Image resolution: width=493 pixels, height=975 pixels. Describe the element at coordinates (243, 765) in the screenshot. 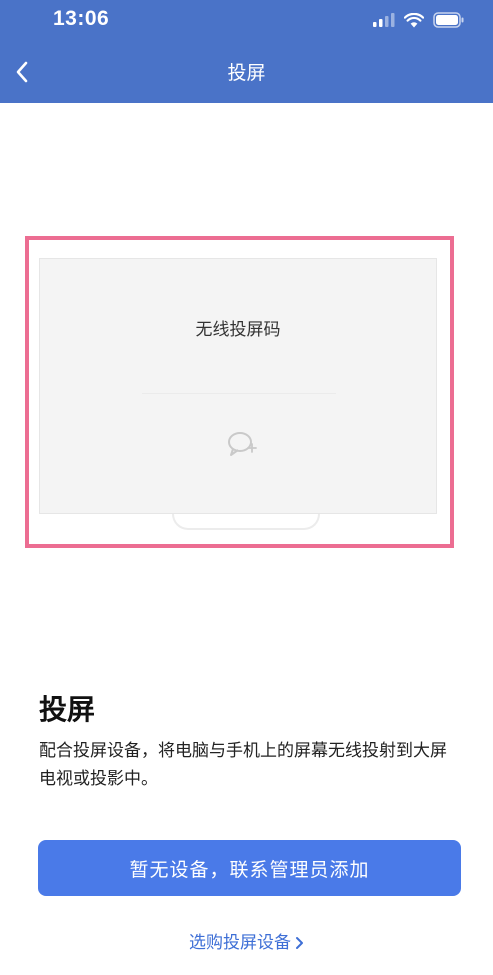

I see `section-description: 配合投屏设备，将电脑与手机上的屏幕无线投射到大屏电视或投影中。` at that location.